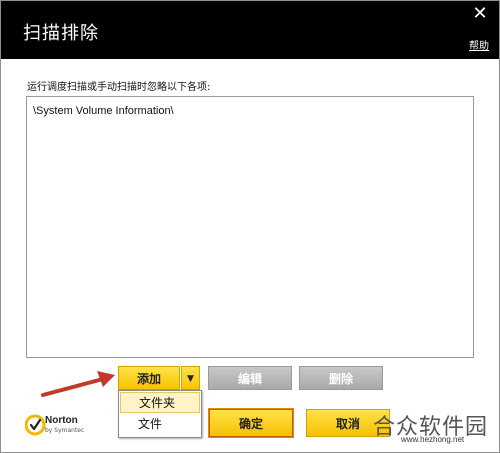  What do you see at coordinates (160, 402) in the screenshot?
I see `add-menu-item-folder: 文件夹` at bounding box center [160, 402].